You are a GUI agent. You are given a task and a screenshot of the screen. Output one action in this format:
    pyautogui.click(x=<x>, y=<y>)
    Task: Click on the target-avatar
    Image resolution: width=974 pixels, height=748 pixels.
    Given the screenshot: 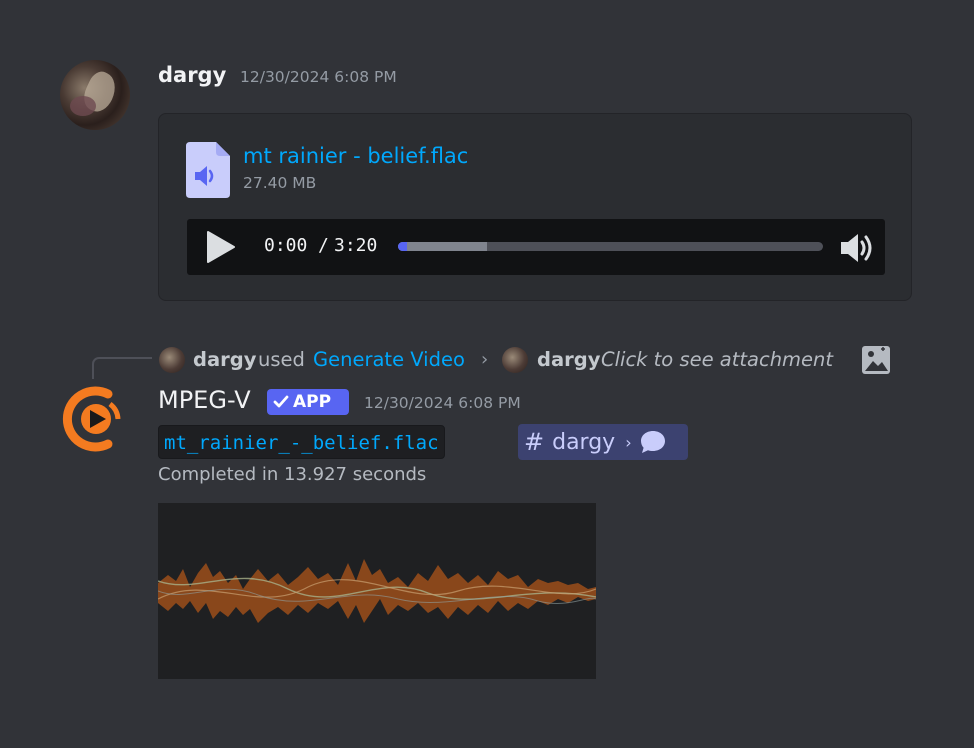 What is the action you would take?
    pyautogui.click(x=515, y=360)
    